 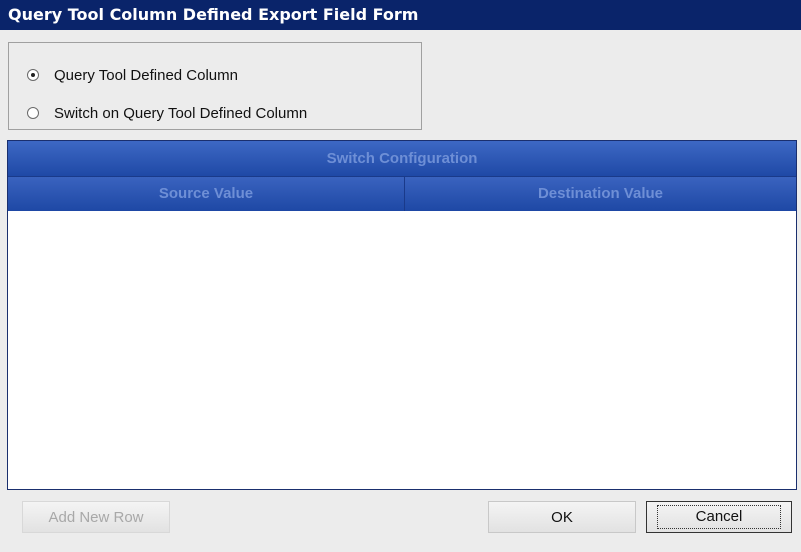 I want to click on ok-button: OK, so click(x=562, y=517).